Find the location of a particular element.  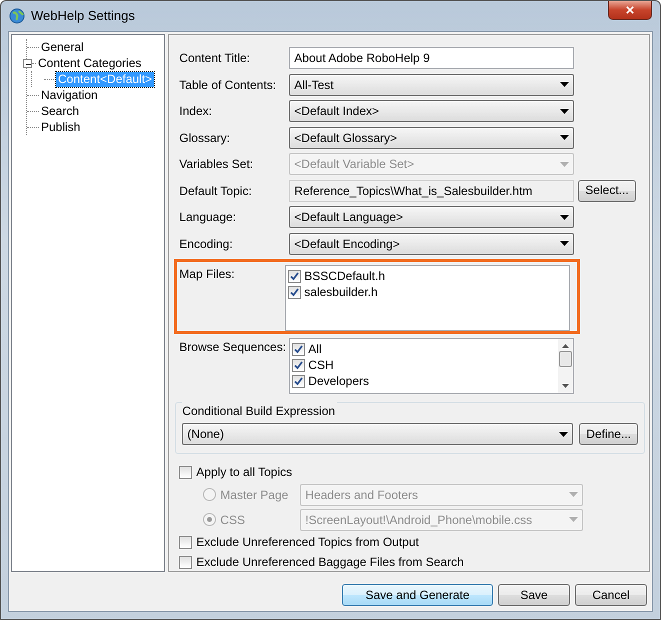

dropdown: <Default Index> is located at coordinates (431, 111).